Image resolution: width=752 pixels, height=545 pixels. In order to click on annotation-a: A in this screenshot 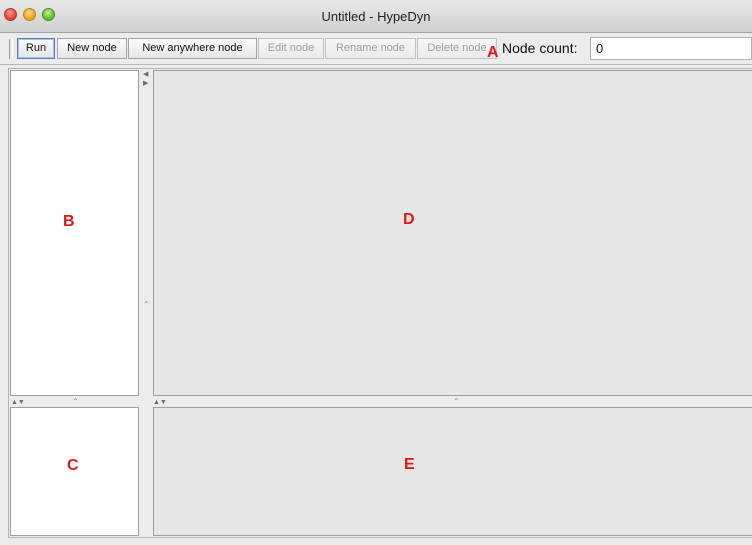, I will do `click(493, 52)`.